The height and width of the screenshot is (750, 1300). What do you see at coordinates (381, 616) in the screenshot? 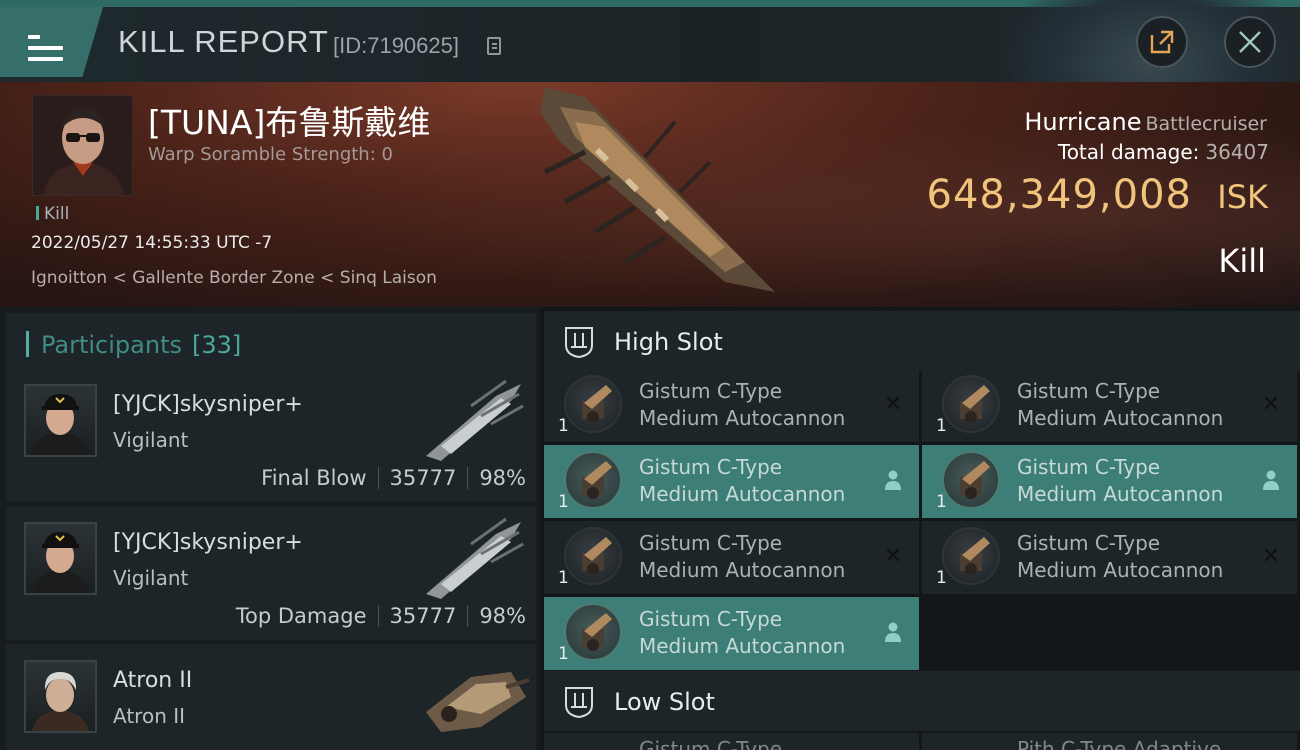
I see `participant-stats: Top Damage 35777 98%` at bounding box center [381, 616].